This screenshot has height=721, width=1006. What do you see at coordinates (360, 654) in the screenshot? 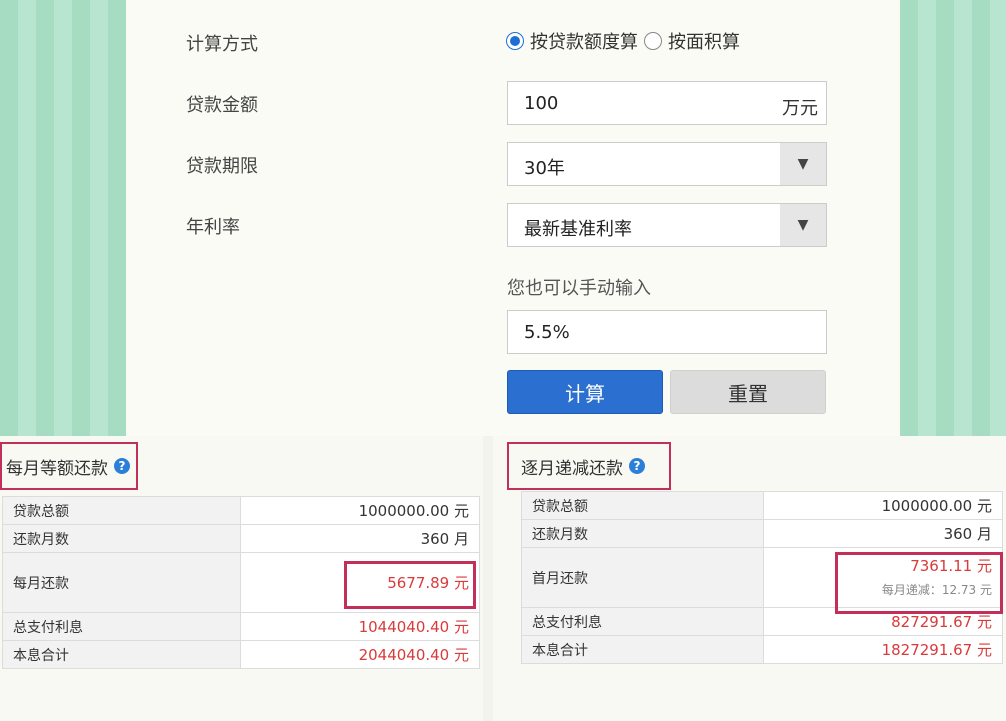
I see `row-value: 2044040.40 元` at bounding box center [360, 654].